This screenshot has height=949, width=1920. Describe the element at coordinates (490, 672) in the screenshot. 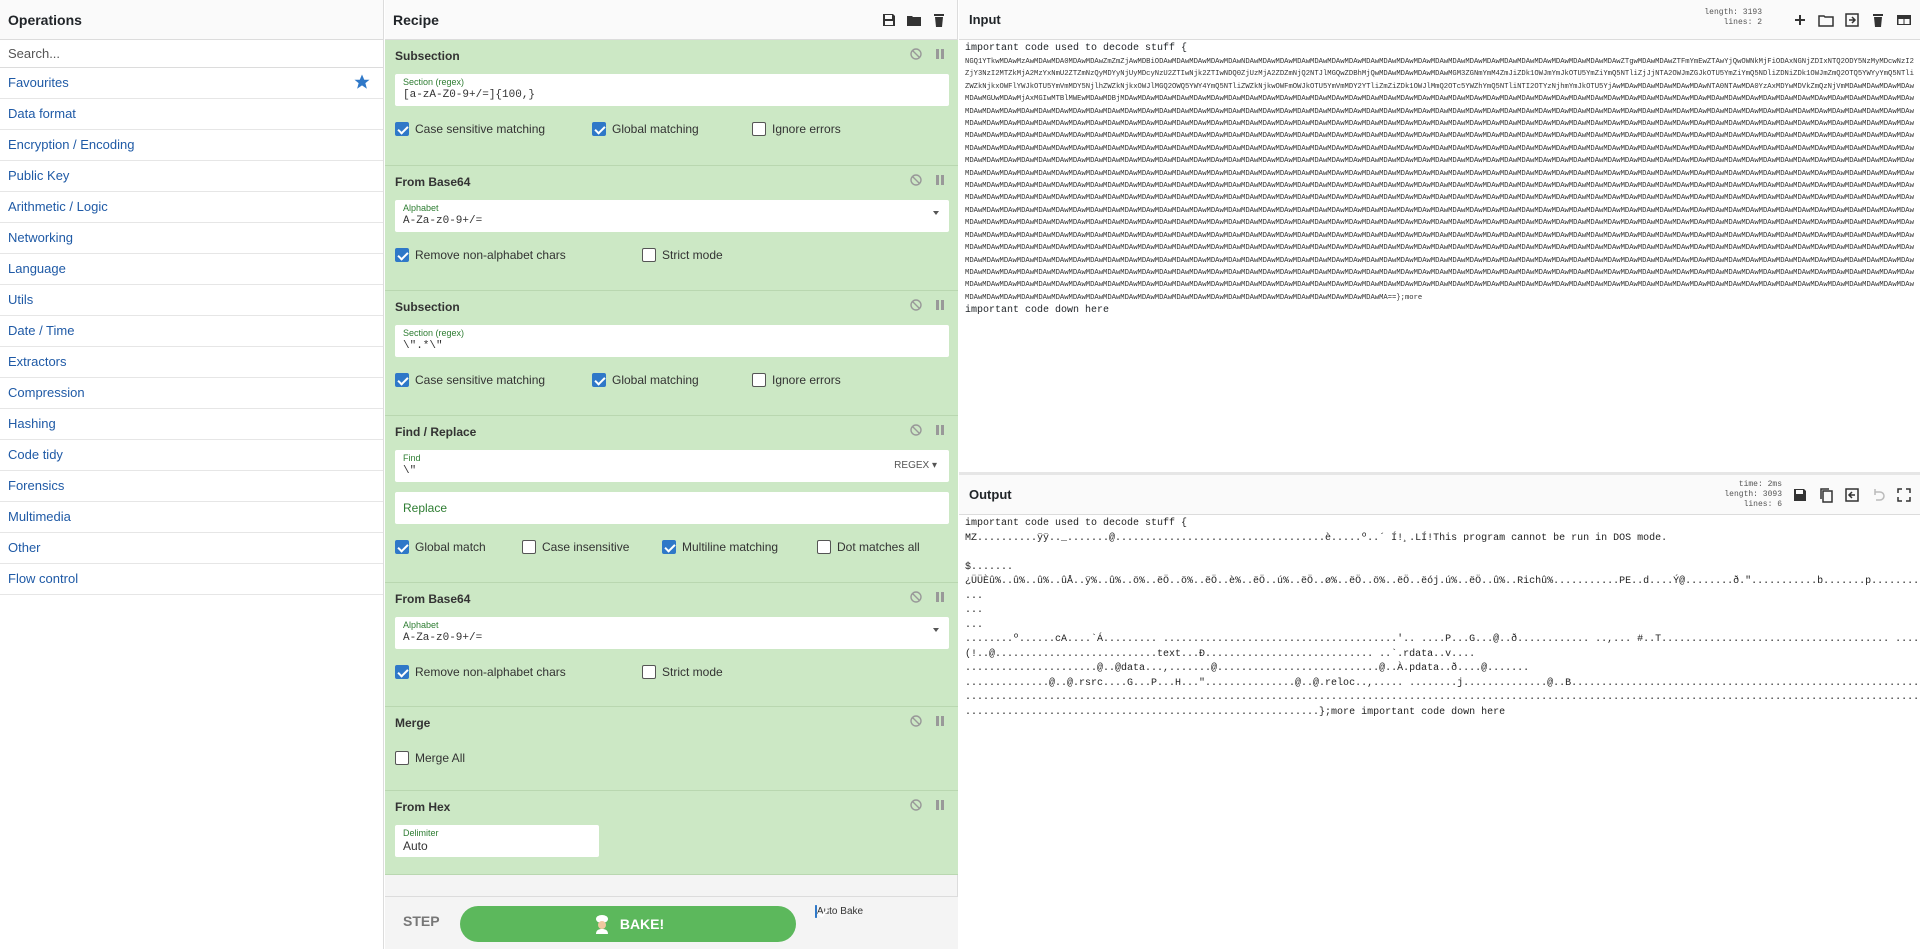

I see `check-label: Remove non-alphabet chars` at that location.